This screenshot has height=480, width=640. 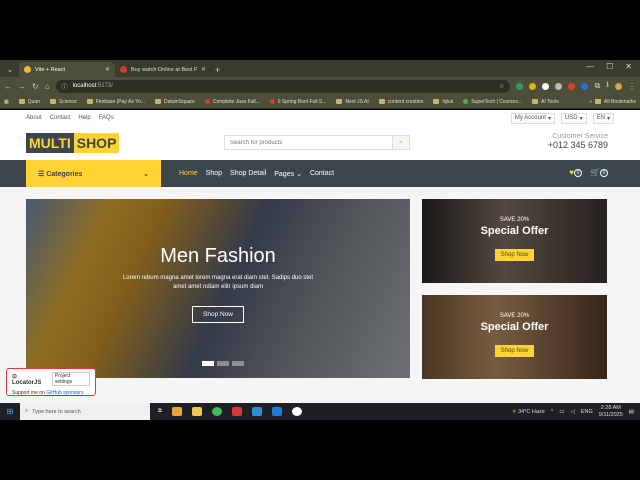 I want to click on bookmark-item: Next JS AI, so click(x=352, y=102).